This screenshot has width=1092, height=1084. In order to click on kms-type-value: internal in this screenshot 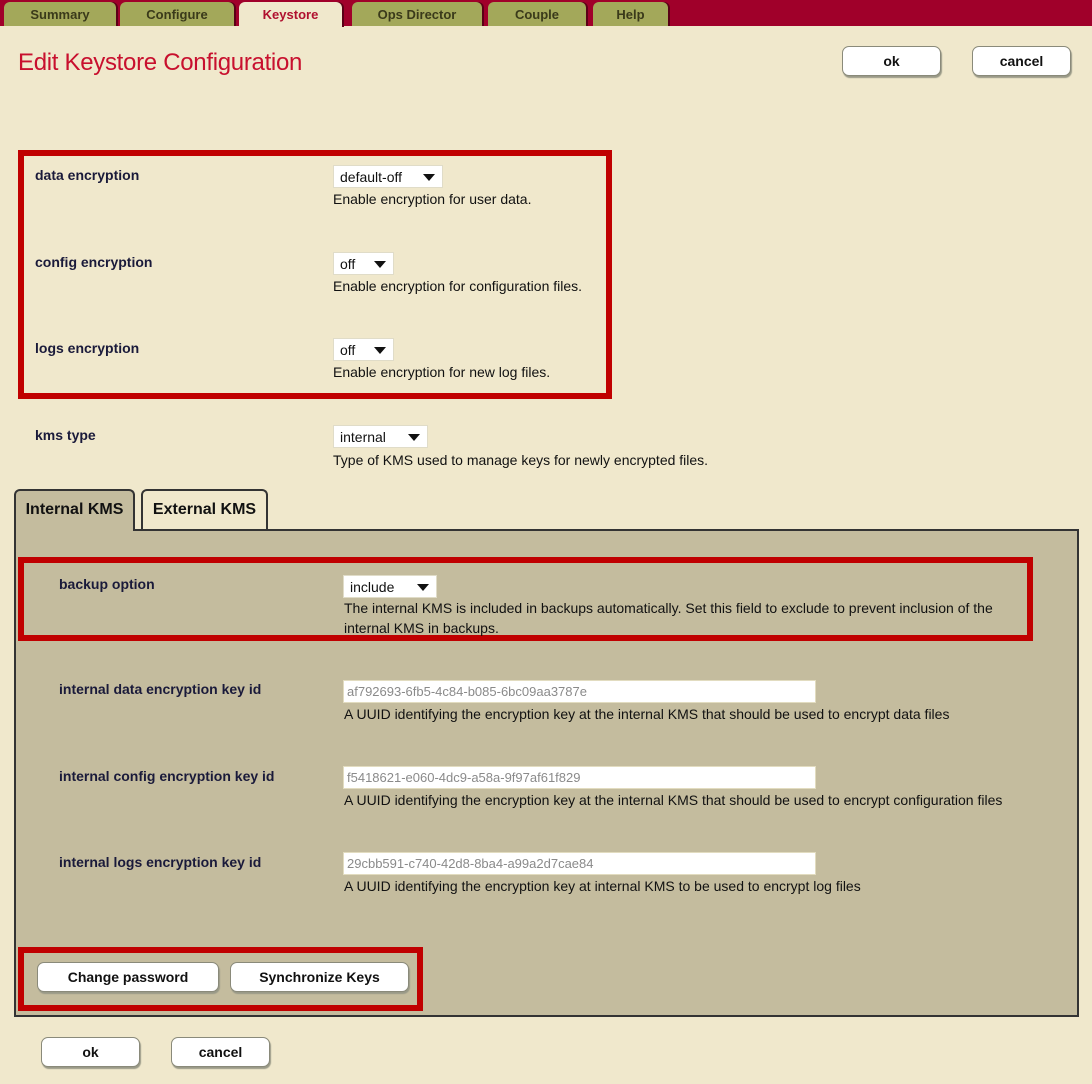, I will do `click(363, 437)`.